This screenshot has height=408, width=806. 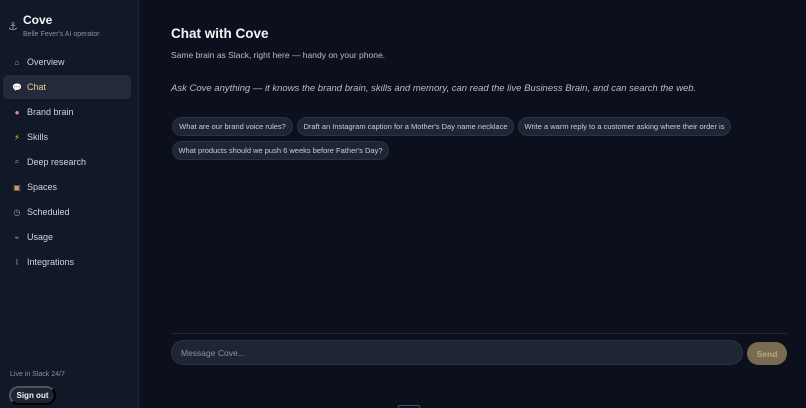 I want to click on brain-icon: ●, so click(x=17, y=112).